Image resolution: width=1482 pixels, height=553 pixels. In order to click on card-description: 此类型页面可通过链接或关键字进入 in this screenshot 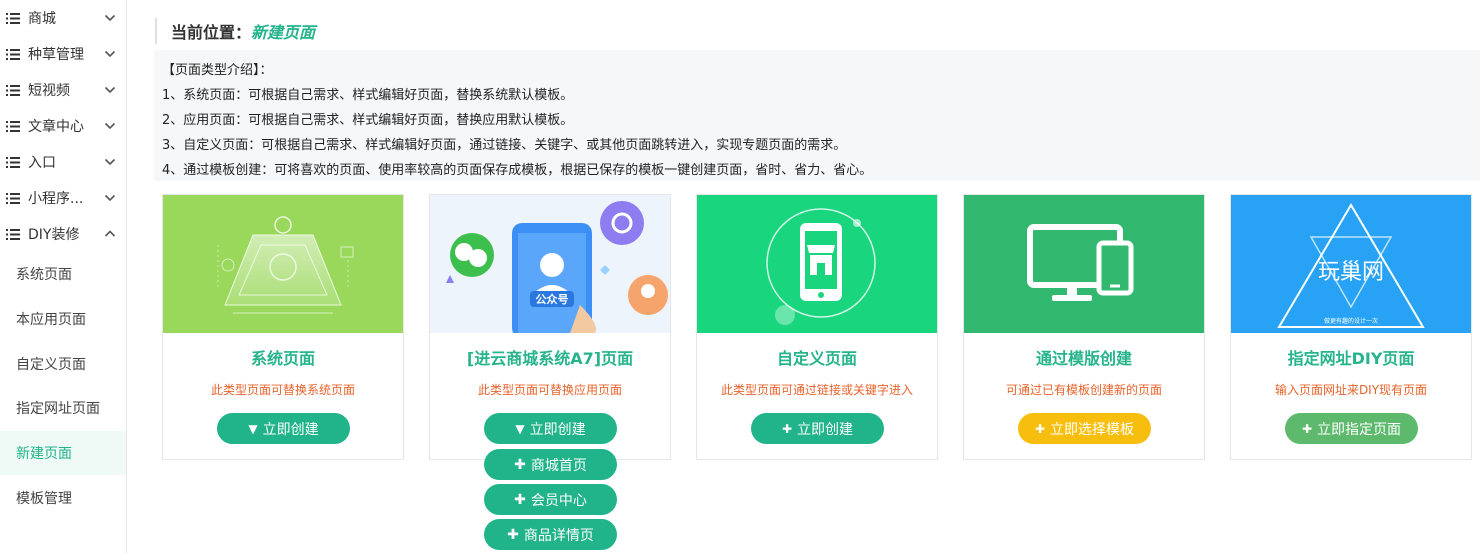, I will do `click(816, 390)`.